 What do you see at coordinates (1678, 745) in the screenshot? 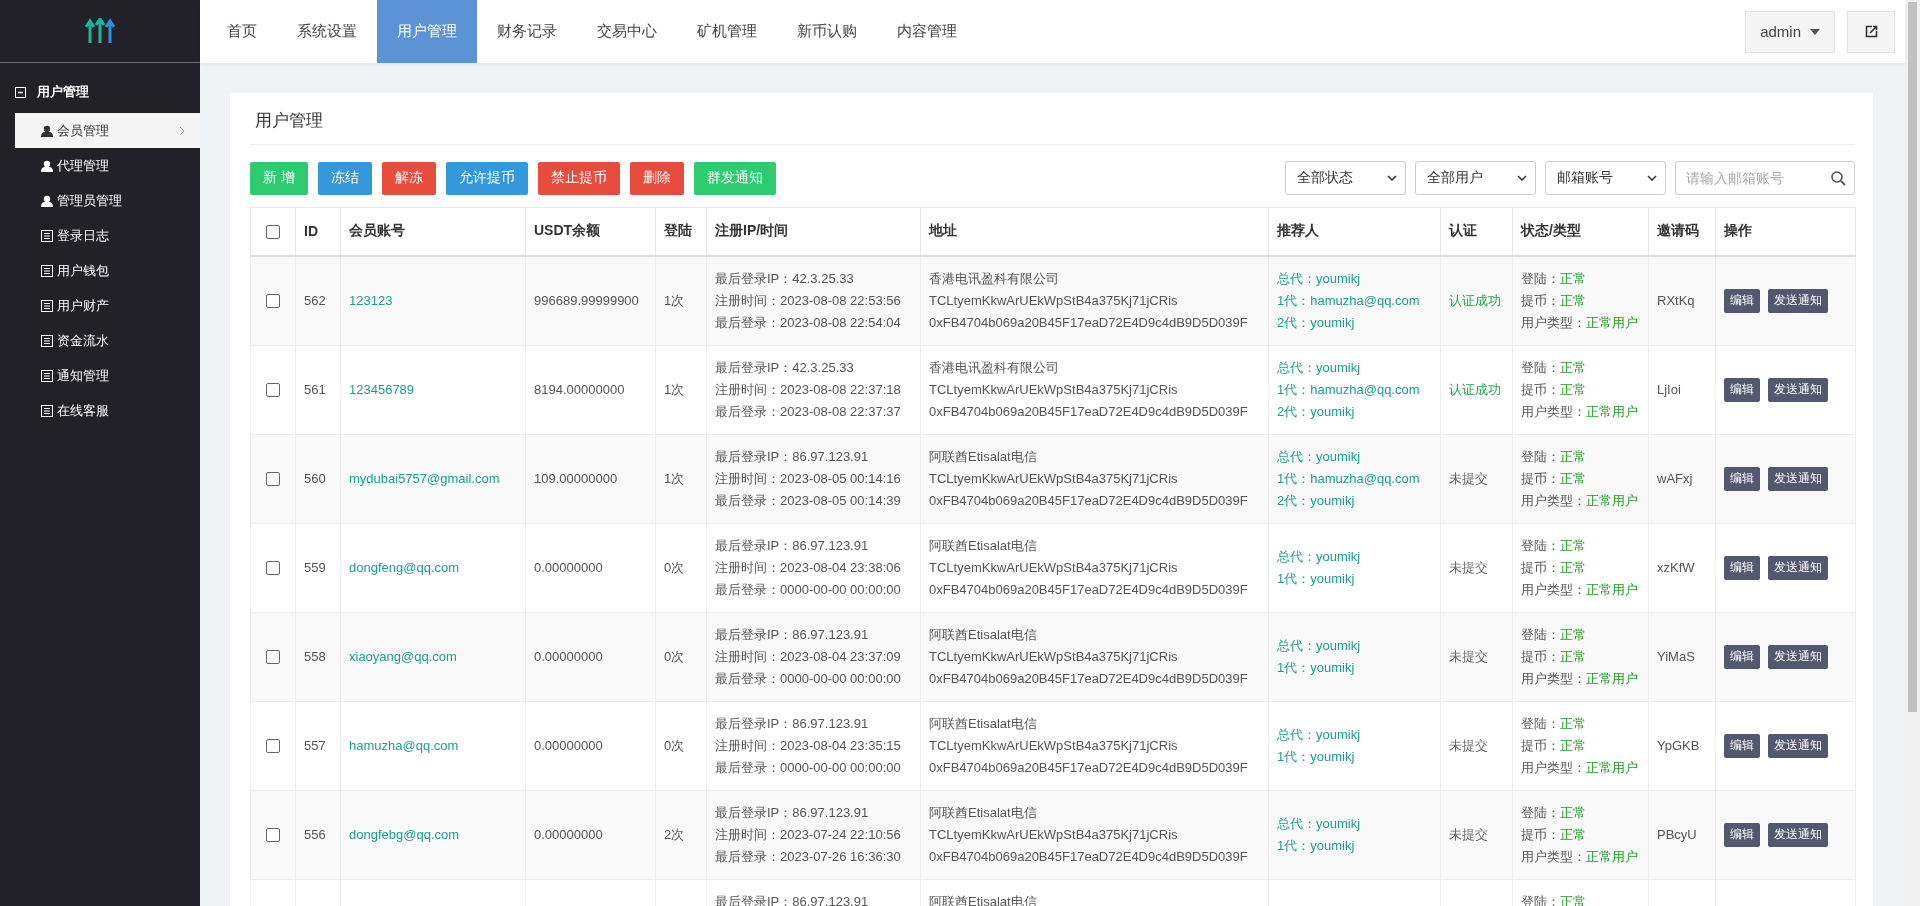
I see `invite-code: YpGKB` at bounding box center [1678, 745].